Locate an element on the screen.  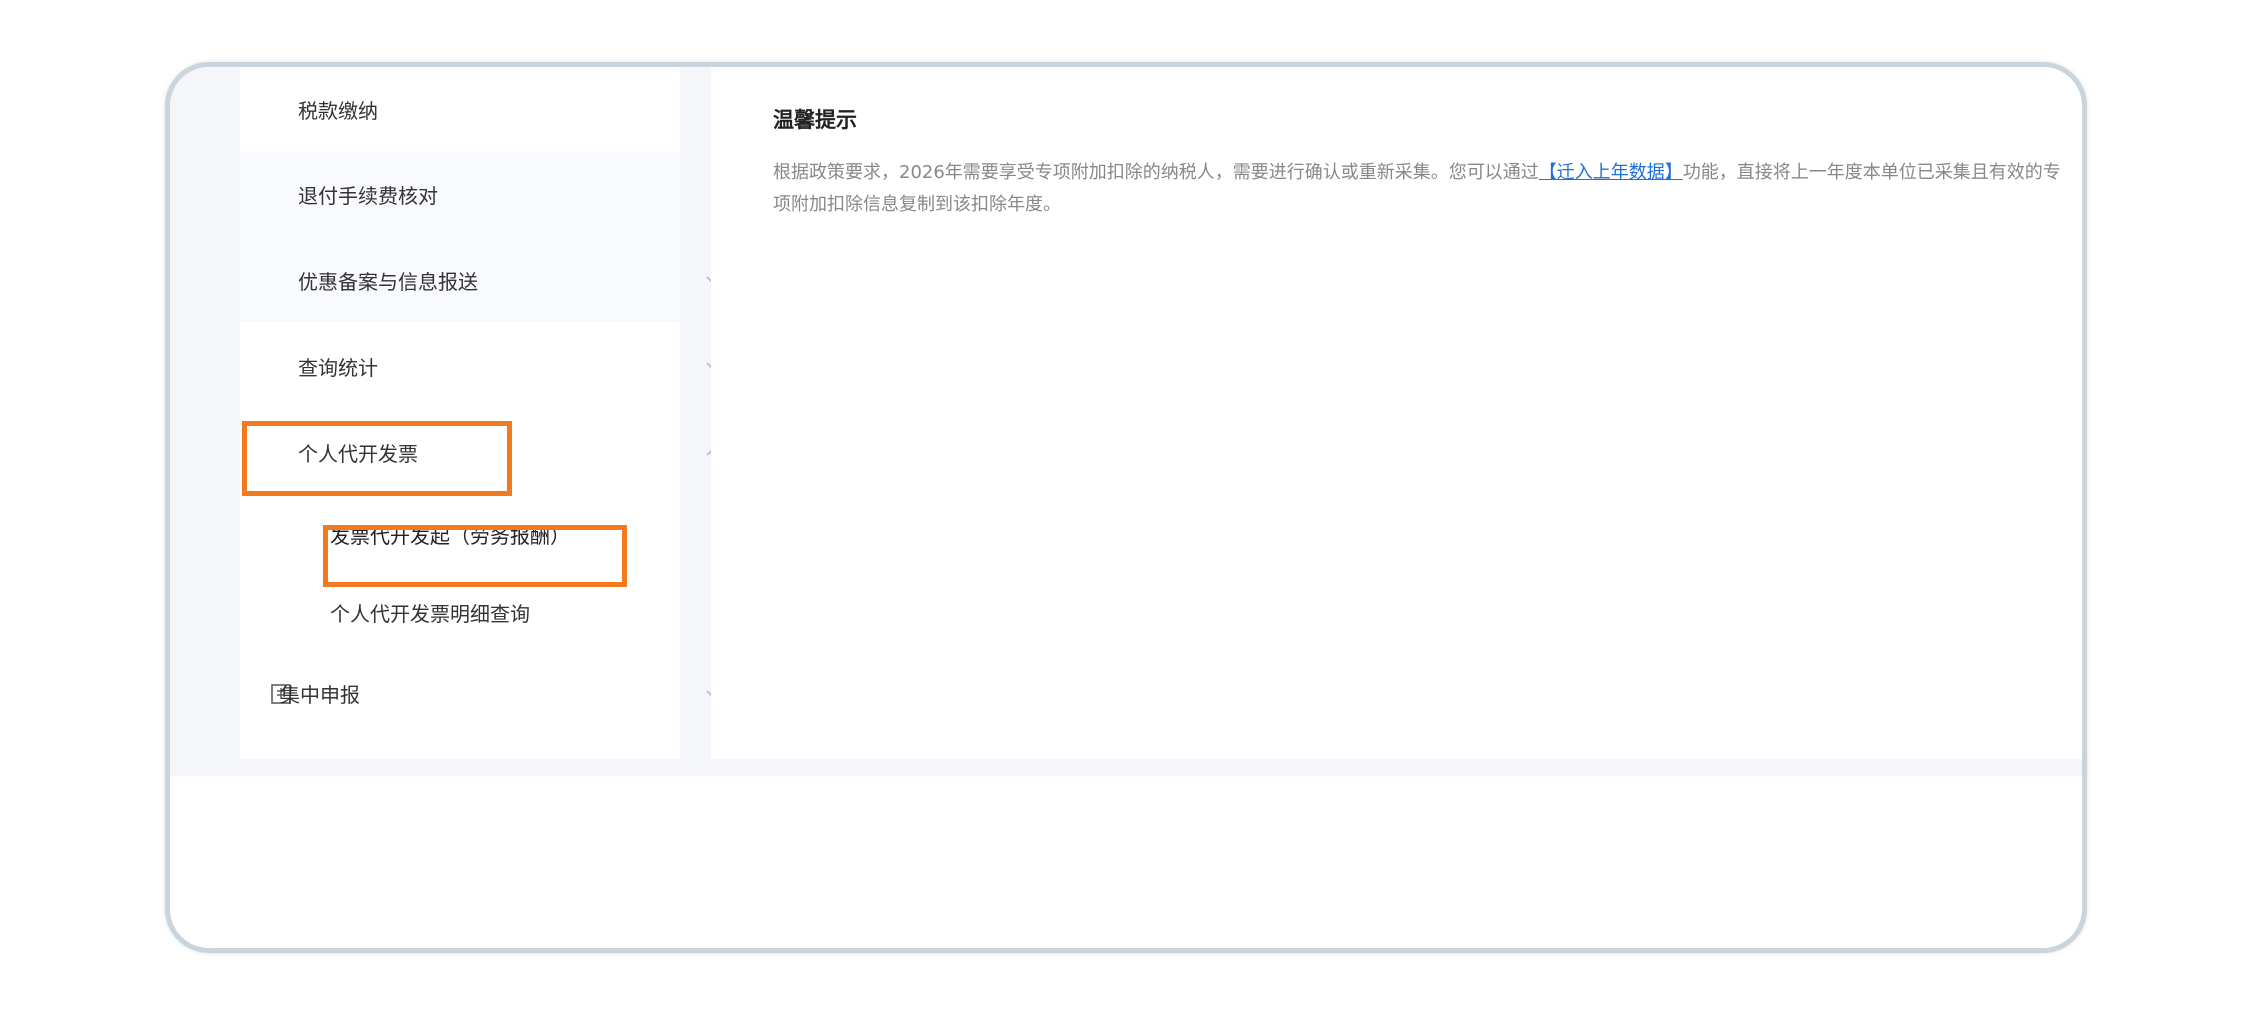
sidebar-item-label: 税款缴纳 is located at coordinates (338, 111).